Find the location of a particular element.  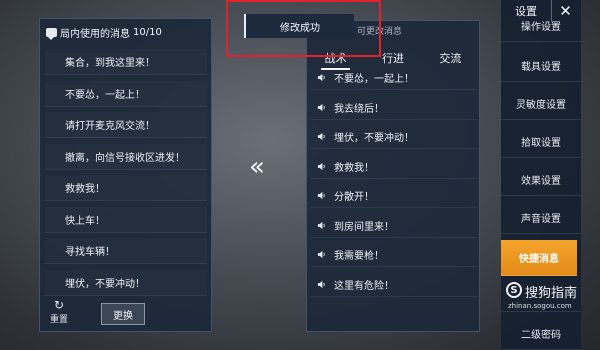

reset-button: ↻ 重置 is located at coordinates (59, 312).